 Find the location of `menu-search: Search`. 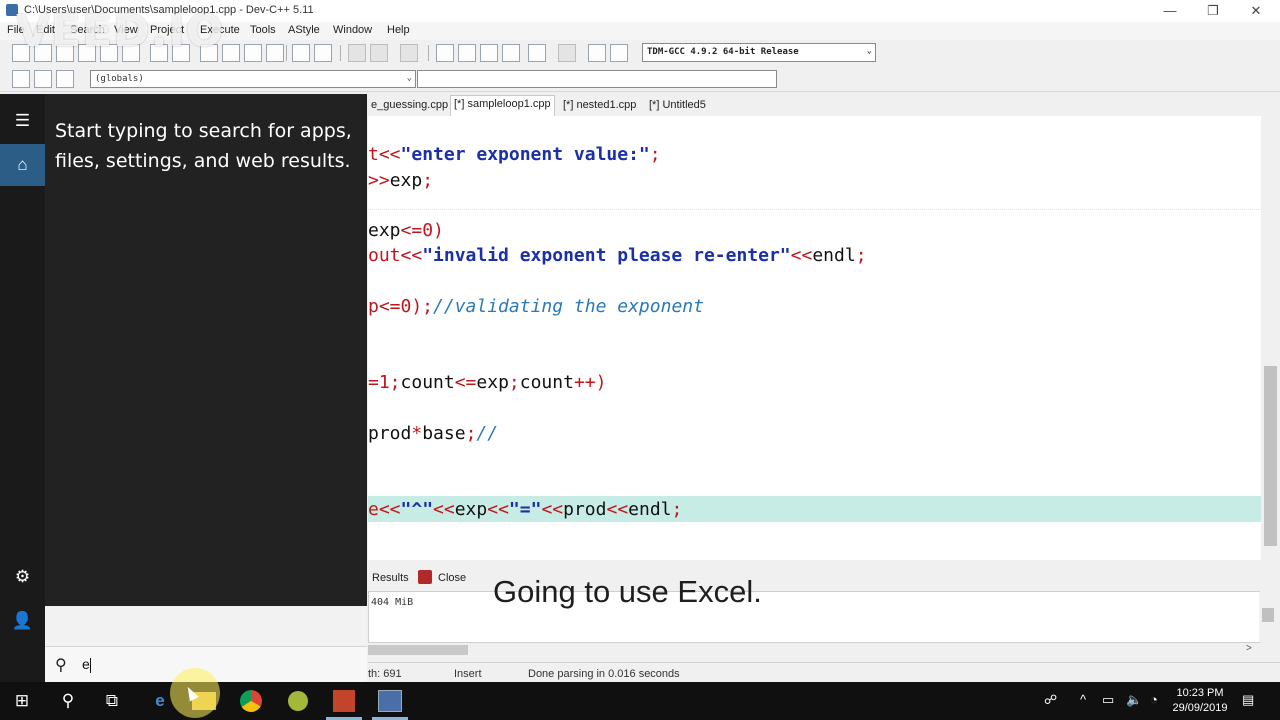

menu-search: Search is located at coordinates (87, 30).